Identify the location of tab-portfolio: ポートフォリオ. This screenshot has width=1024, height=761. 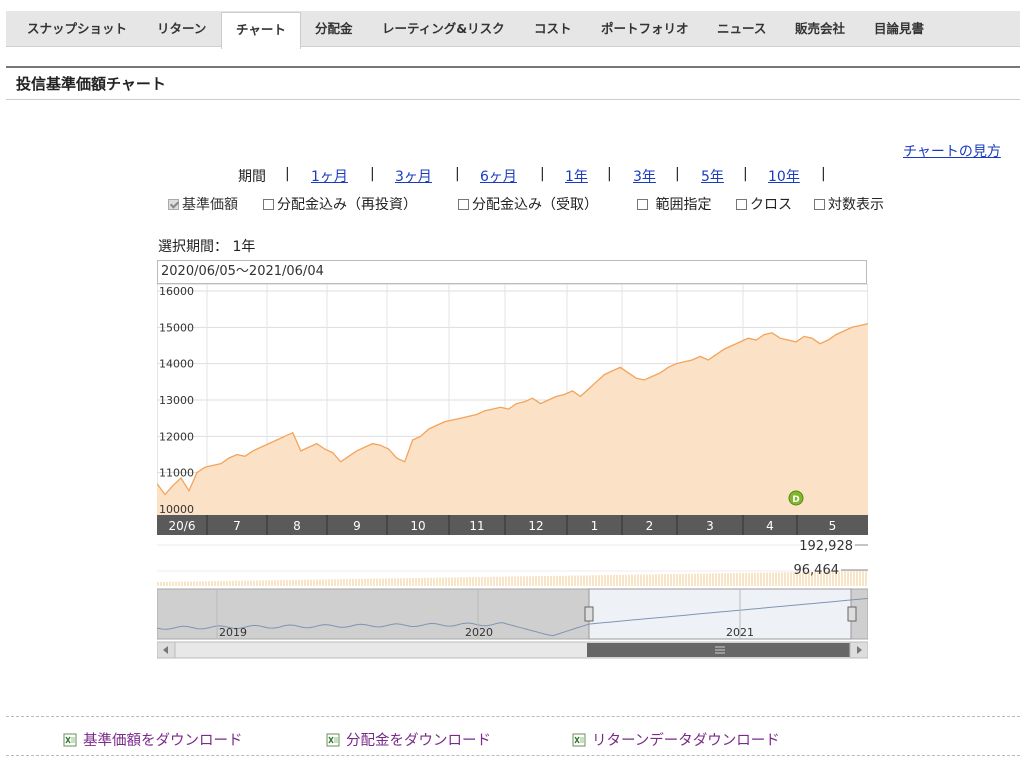
(645, 28).